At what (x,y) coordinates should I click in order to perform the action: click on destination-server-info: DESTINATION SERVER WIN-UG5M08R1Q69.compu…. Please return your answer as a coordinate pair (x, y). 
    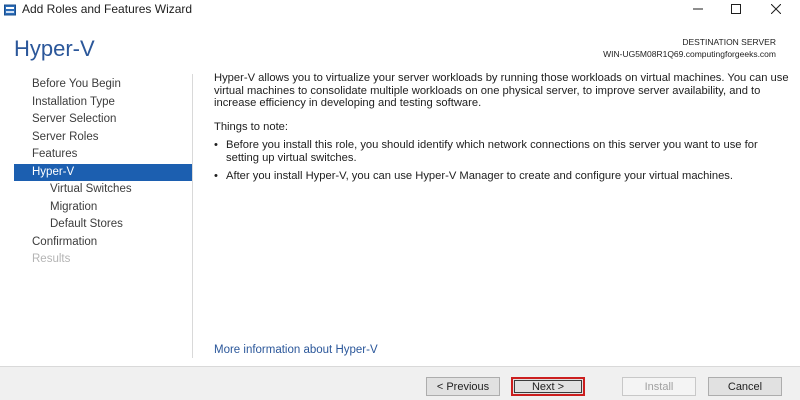
    Looking at the image, I should click on (689, 48).